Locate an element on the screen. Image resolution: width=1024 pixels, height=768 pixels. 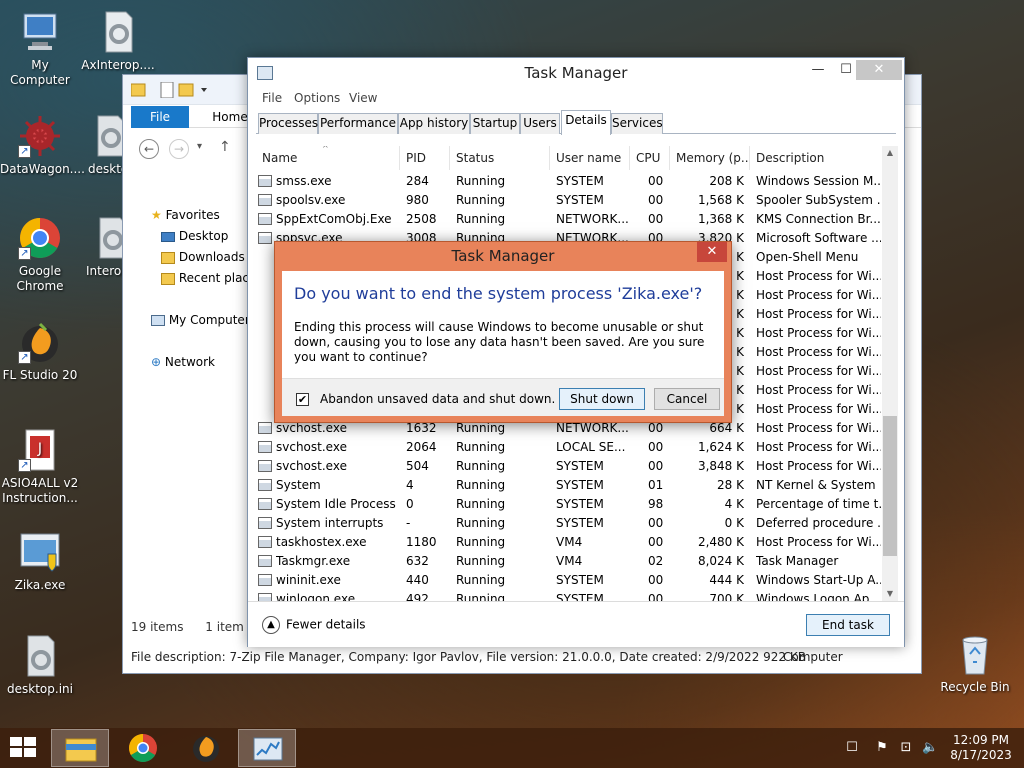
tab-details: Details is located at coordinates (586, 122).